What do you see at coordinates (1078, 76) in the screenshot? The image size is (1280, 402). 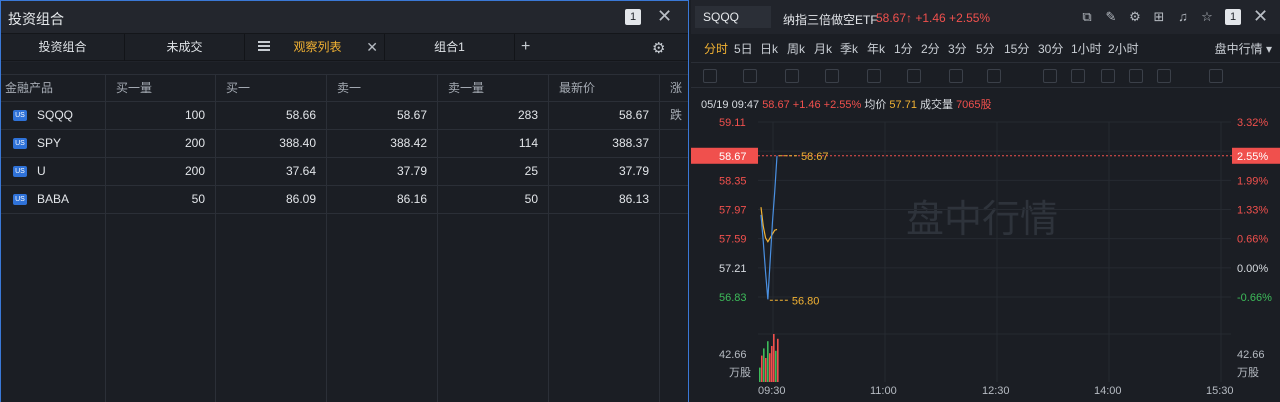 I see `lock-tool-icon` at bounding box center [1078, 76].